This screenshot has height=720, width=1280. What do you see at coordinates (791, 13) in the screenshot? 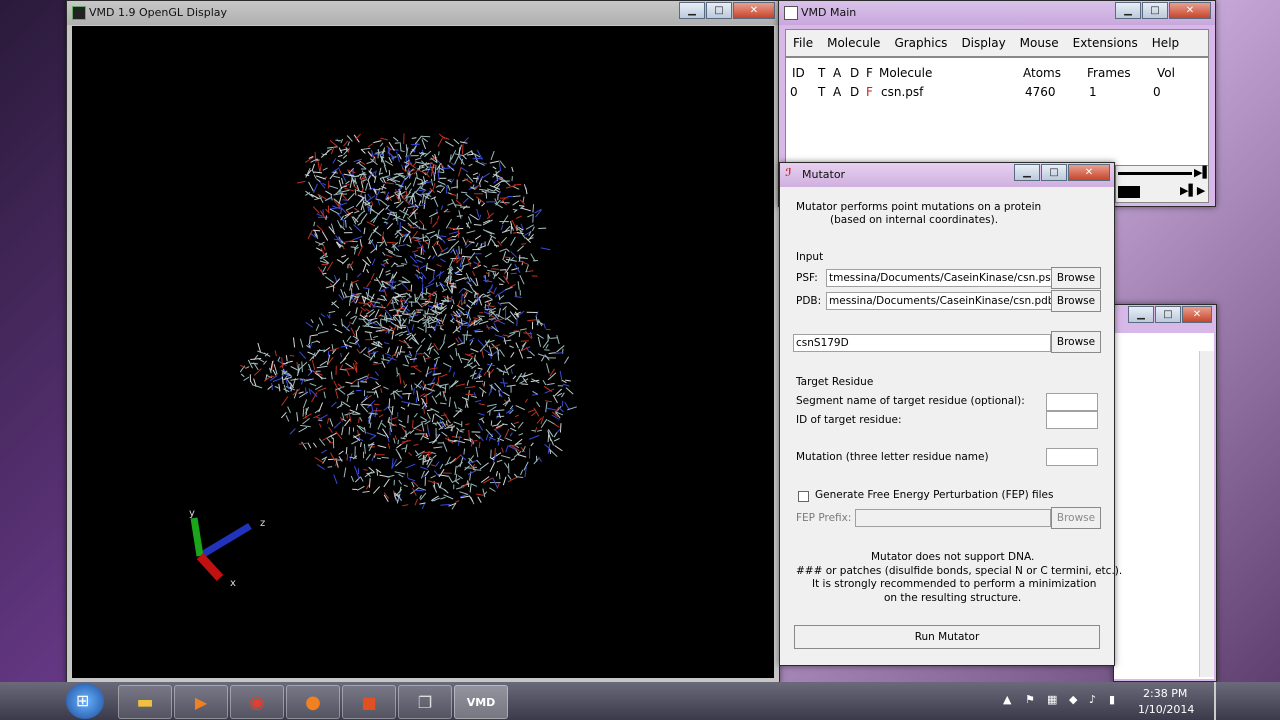
I see `window-icon` at bounding box center [791, 13].